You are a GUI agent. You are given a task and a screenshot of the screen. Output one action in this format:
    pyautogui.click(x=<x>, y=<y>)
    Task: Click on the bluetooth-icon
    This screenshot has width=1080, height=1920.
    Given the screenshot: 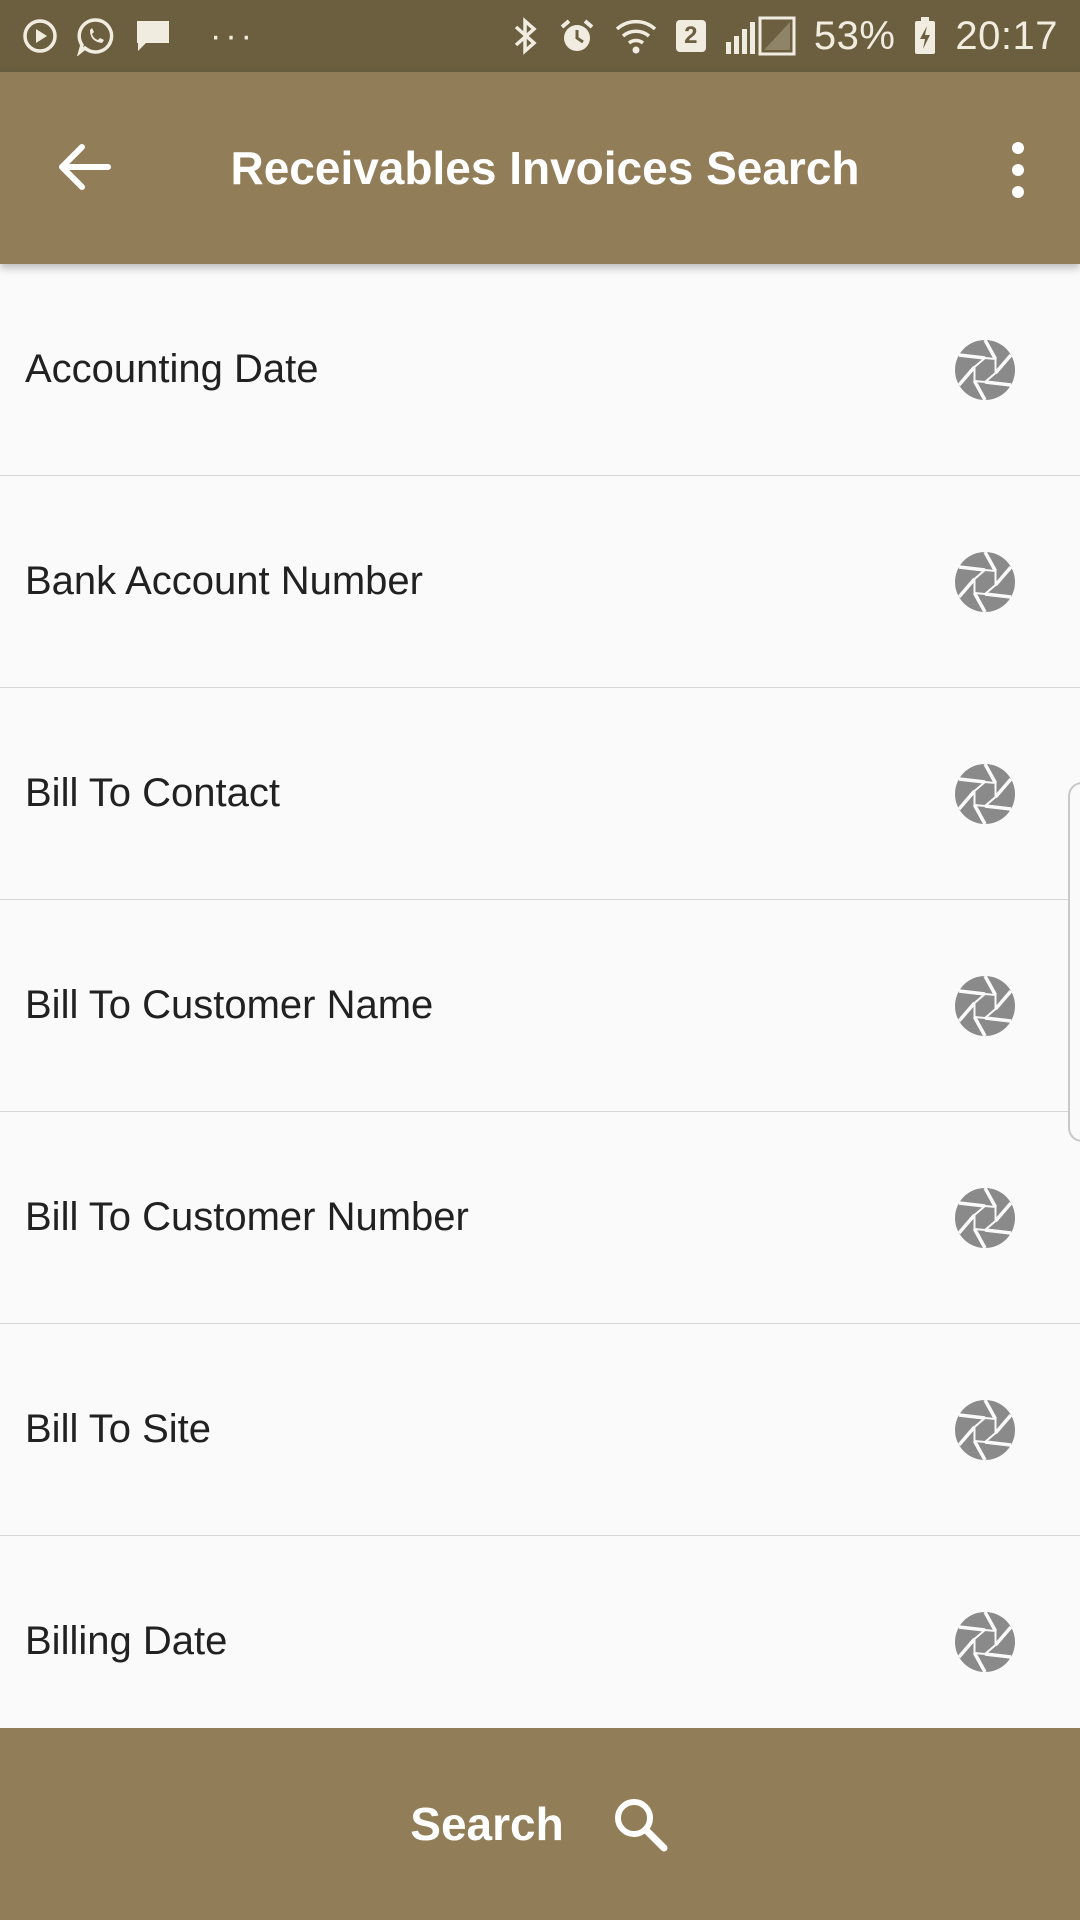 What is the action you would take?
    pyautogui.click(x=525, y=36)
    